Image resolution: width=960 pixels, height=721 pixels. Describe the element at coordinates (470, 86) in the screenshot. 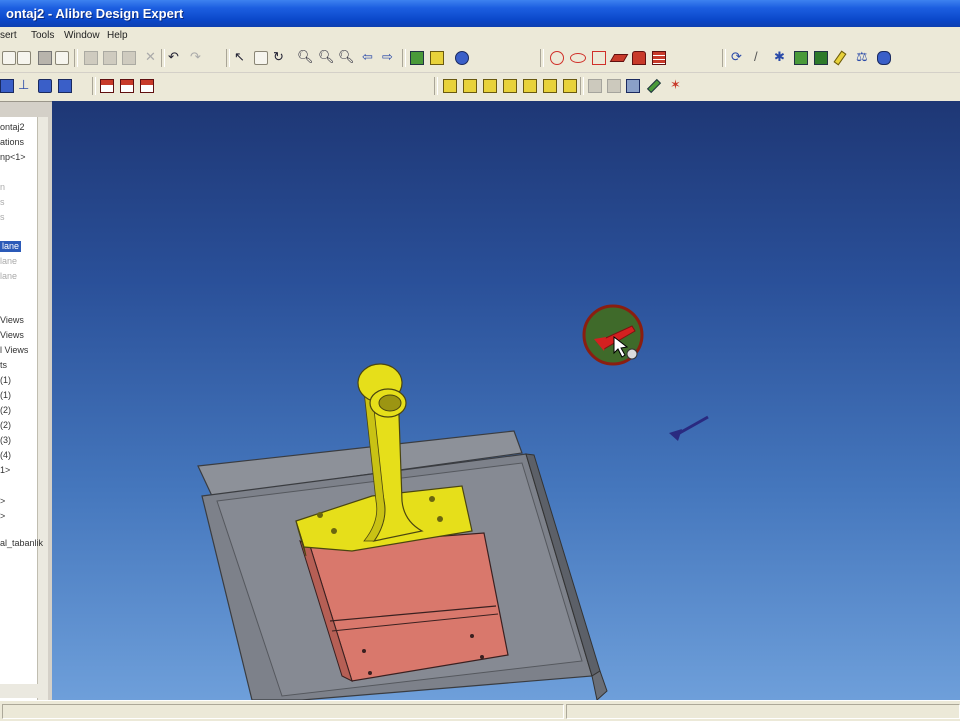

I see `iso-view-2-icon` at that location.